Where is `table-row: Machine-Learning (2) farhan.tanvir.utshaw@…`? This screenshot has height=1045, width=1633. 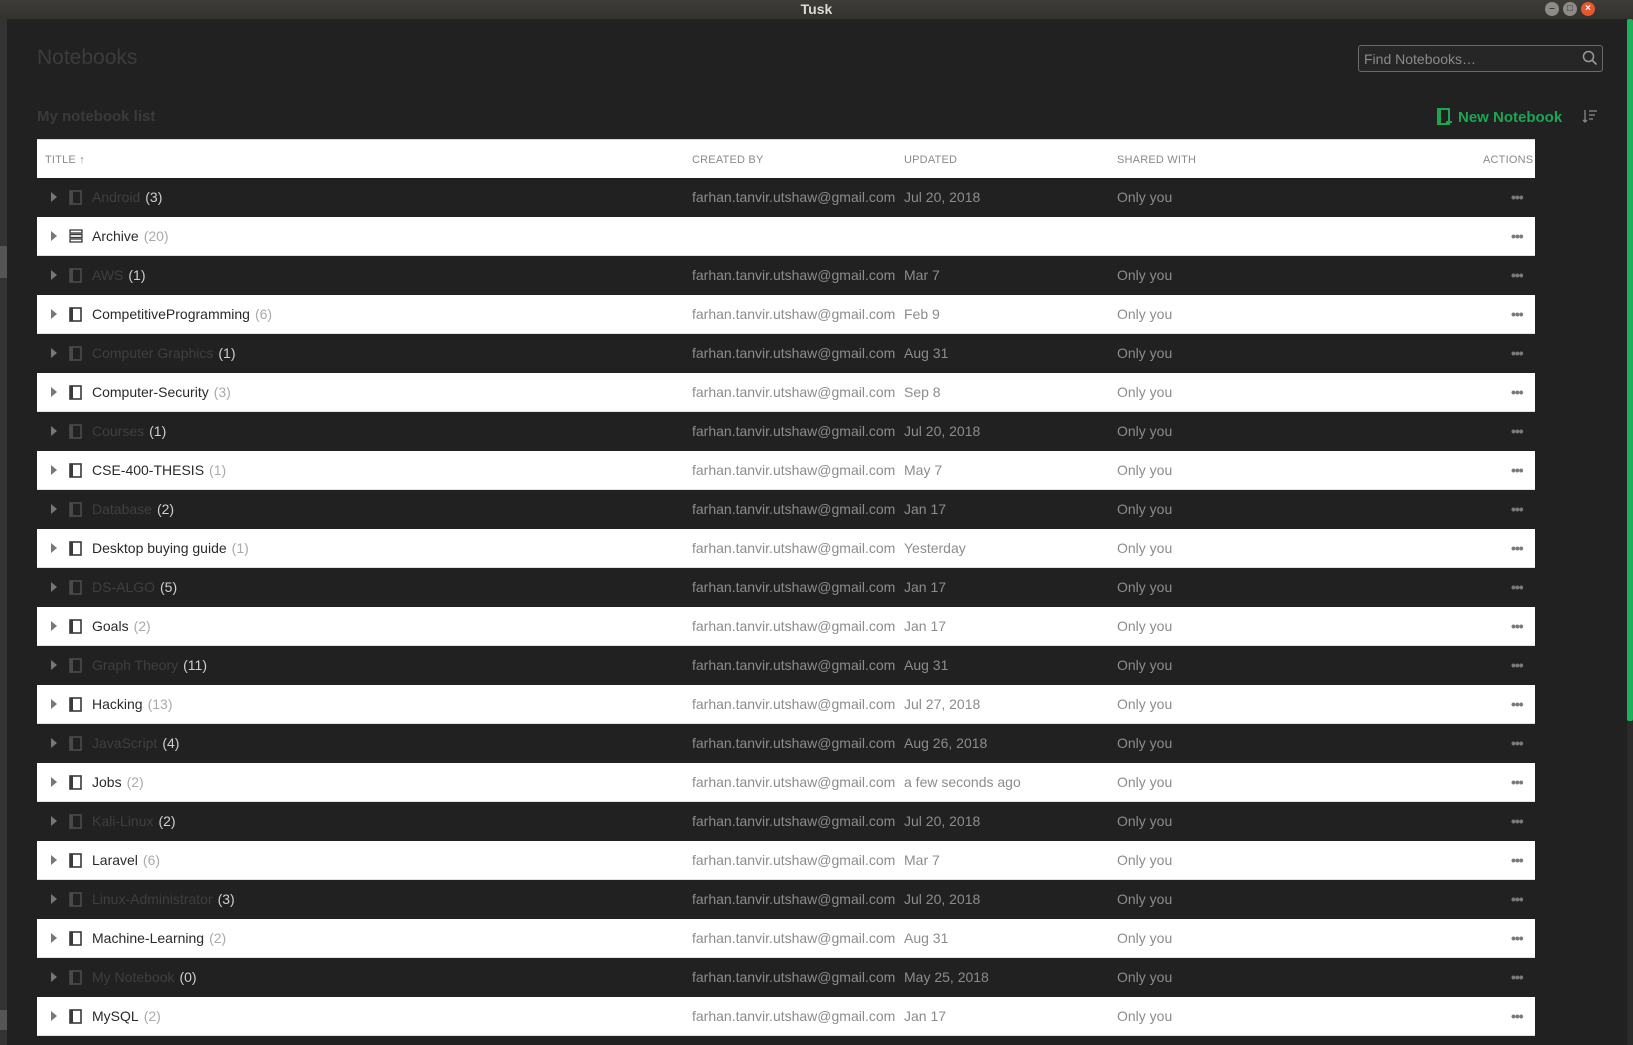 table-row: Machine-Learning (2) farhan.tanvir.utshaw@… is located at coordinates (786, 938).